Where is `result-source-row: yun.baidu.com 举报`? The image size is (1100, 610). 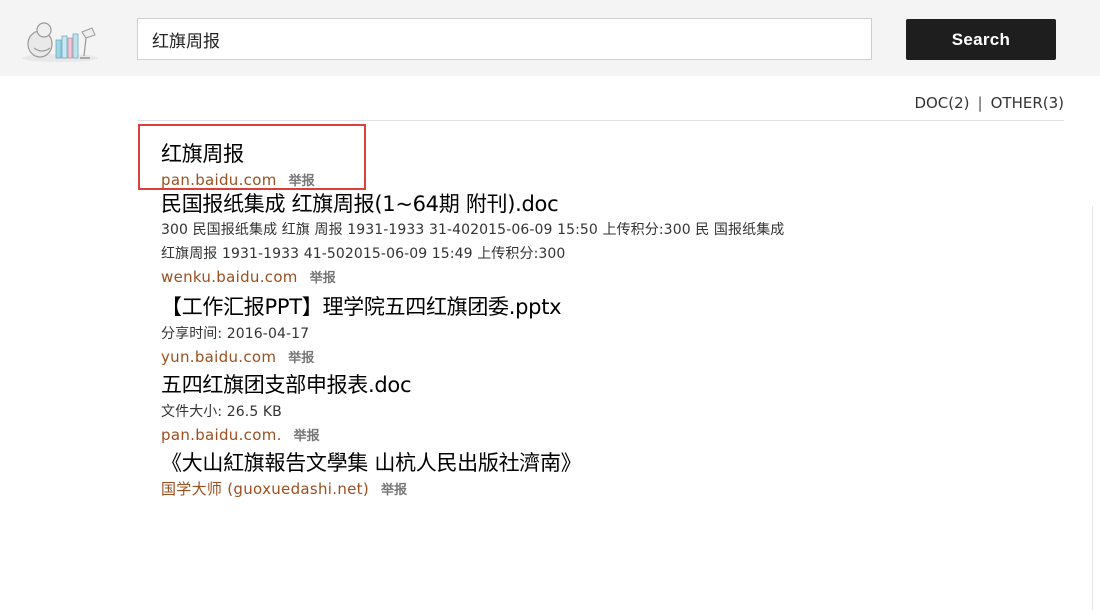 result-source-row: yun.baidu.com 举报 is located at coordinates (611, 358).